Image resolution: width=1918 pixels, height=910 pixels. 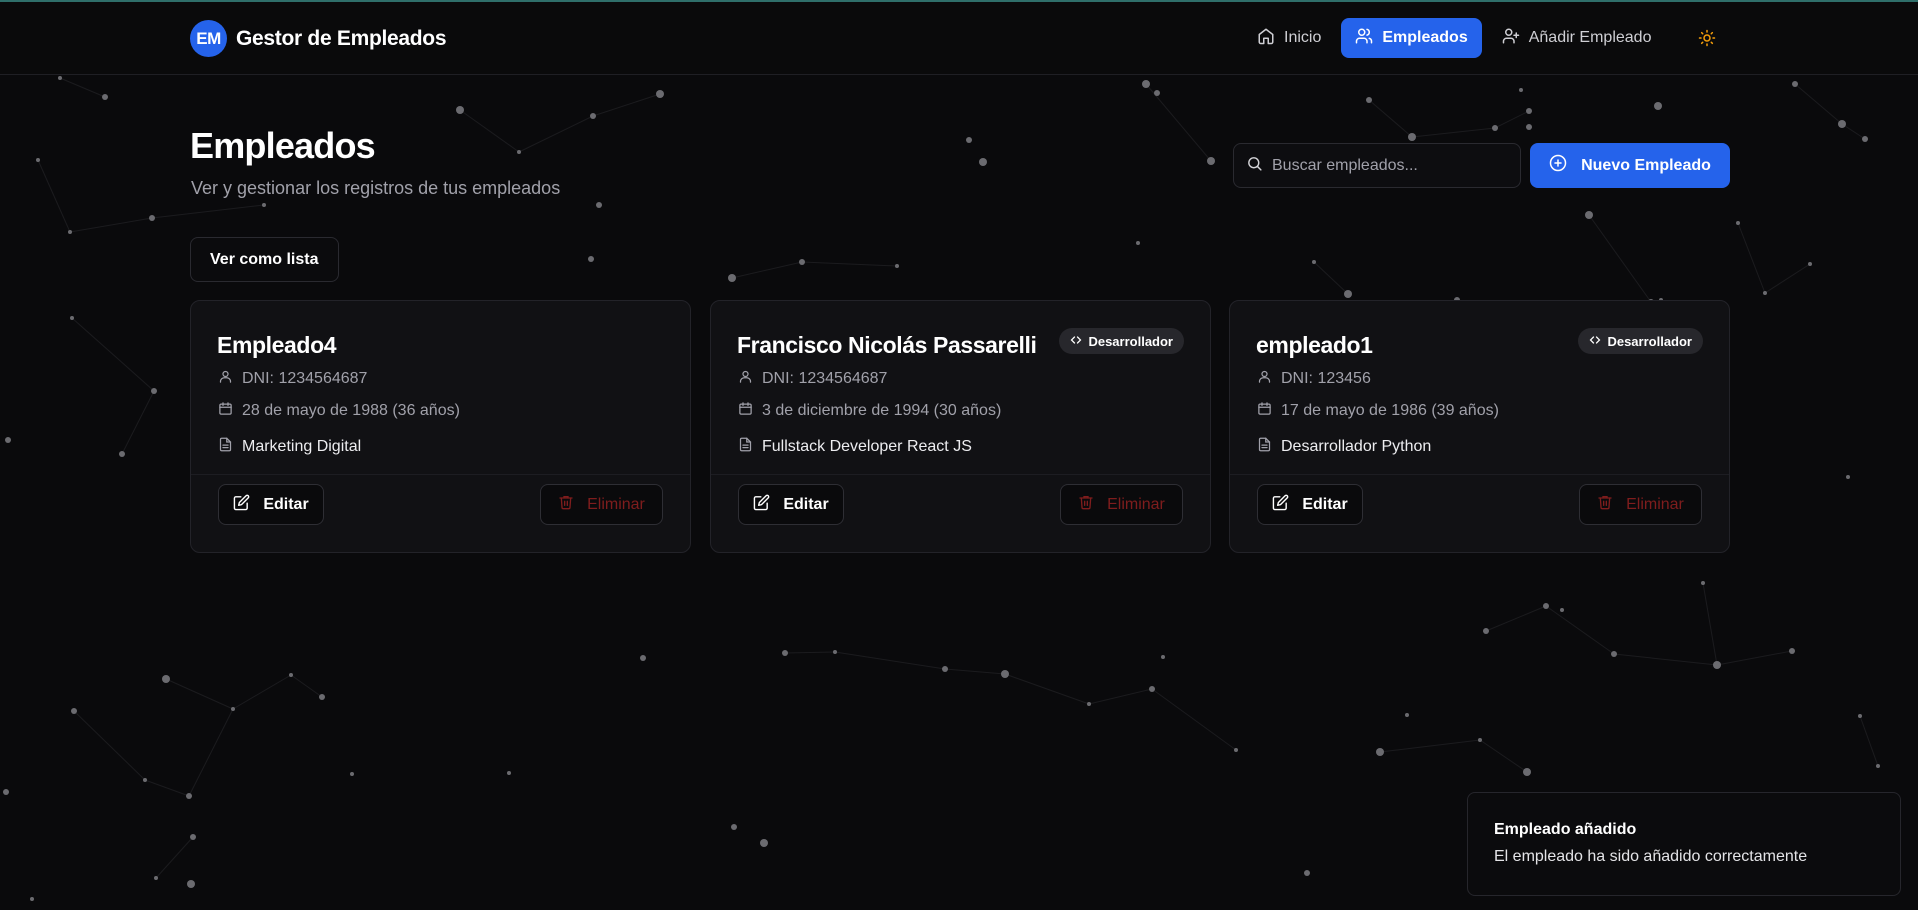 I want to click on user-plus-icon, so click(x=1511, y=38).